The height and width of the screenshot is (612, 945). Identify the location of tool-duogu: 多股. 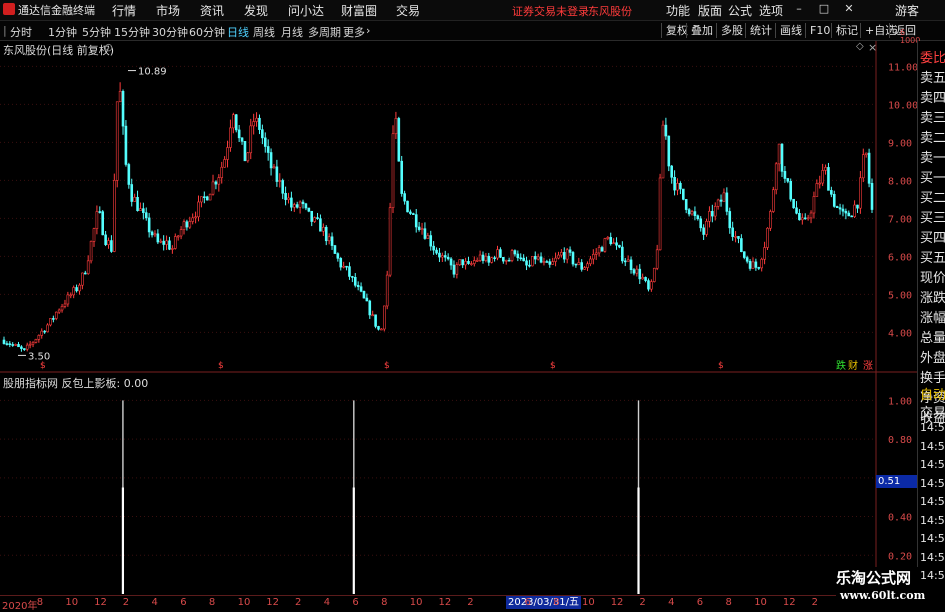
(729, 30).